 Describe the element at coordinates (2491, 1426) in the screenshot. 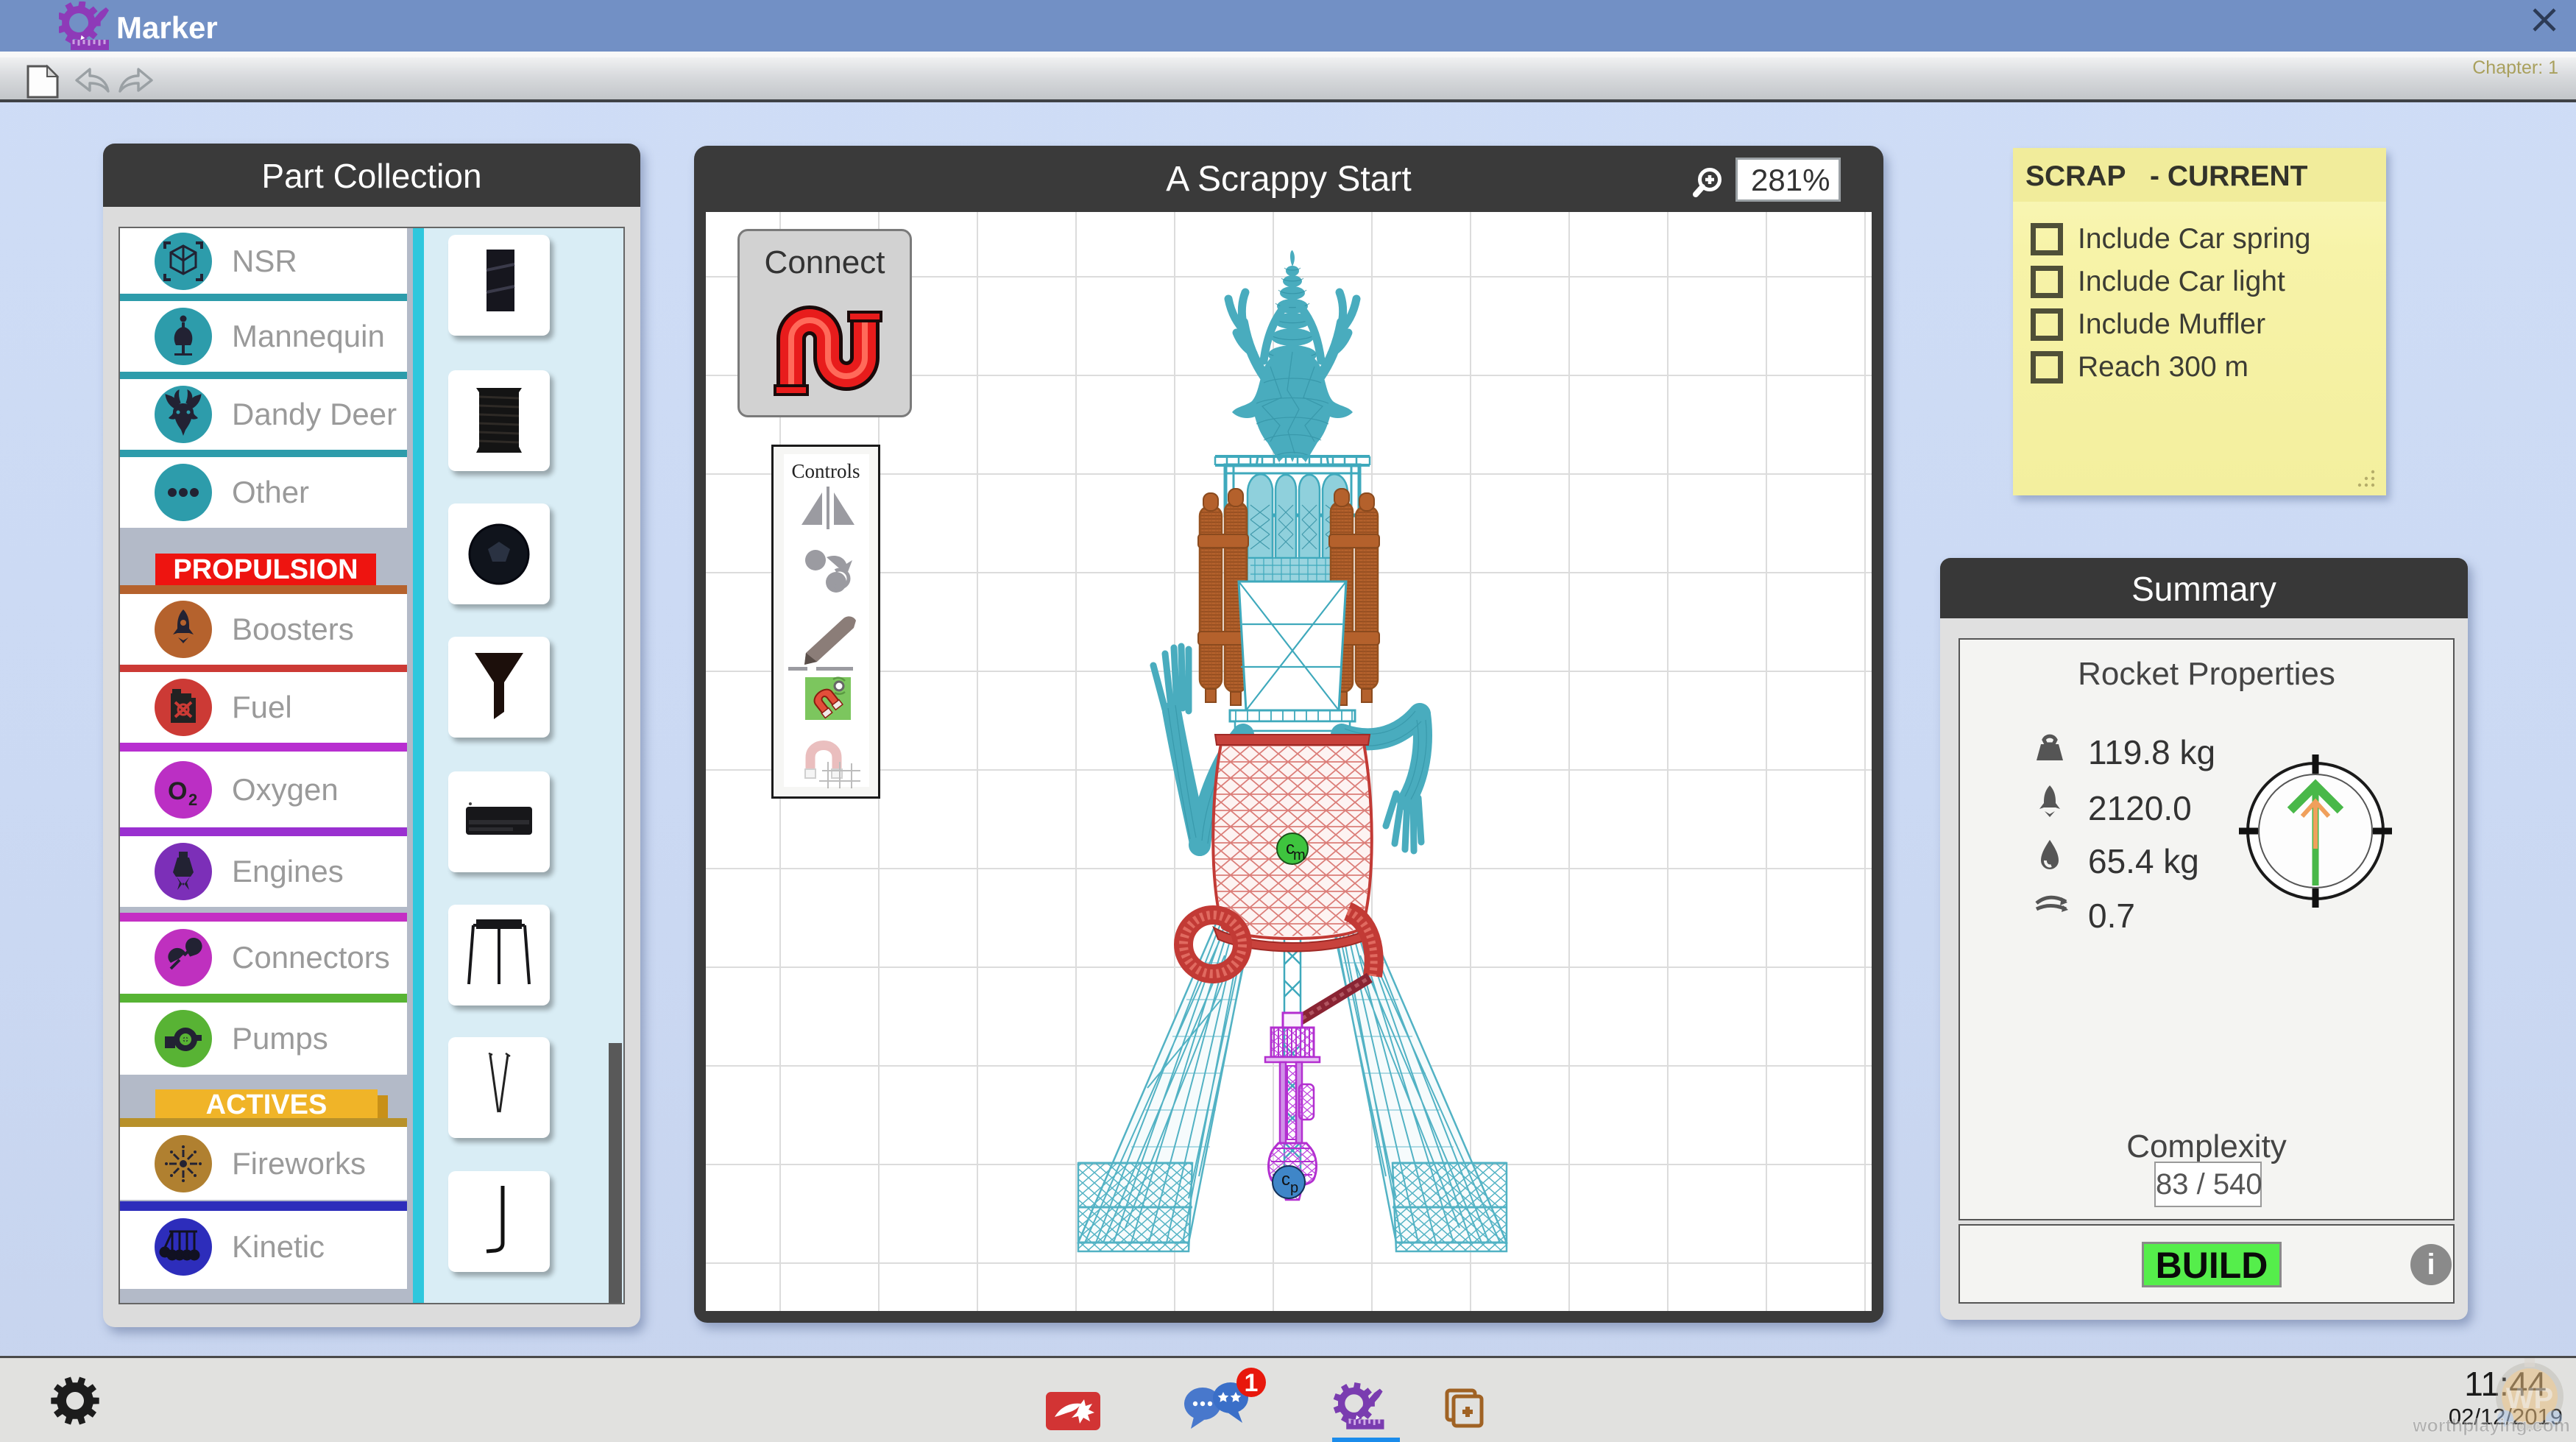

I see `svg-text: worthplaying.com` at that location.